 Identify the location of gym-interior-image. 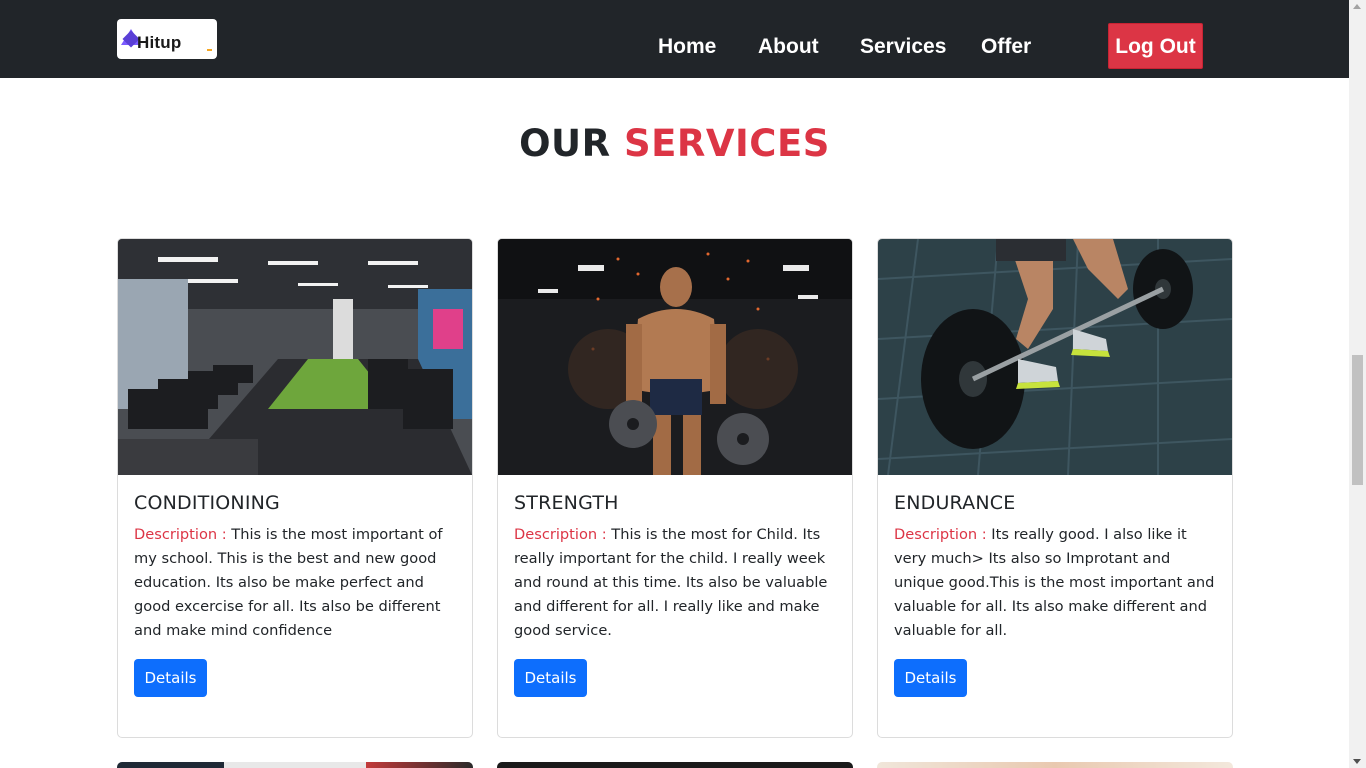
(295, 357).